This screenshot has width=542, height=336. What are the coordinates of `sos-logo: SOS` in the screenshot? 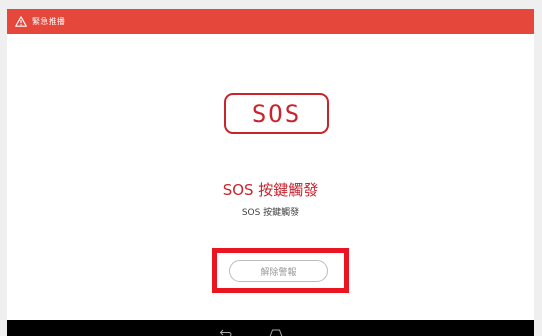 It's located at (276, 113).